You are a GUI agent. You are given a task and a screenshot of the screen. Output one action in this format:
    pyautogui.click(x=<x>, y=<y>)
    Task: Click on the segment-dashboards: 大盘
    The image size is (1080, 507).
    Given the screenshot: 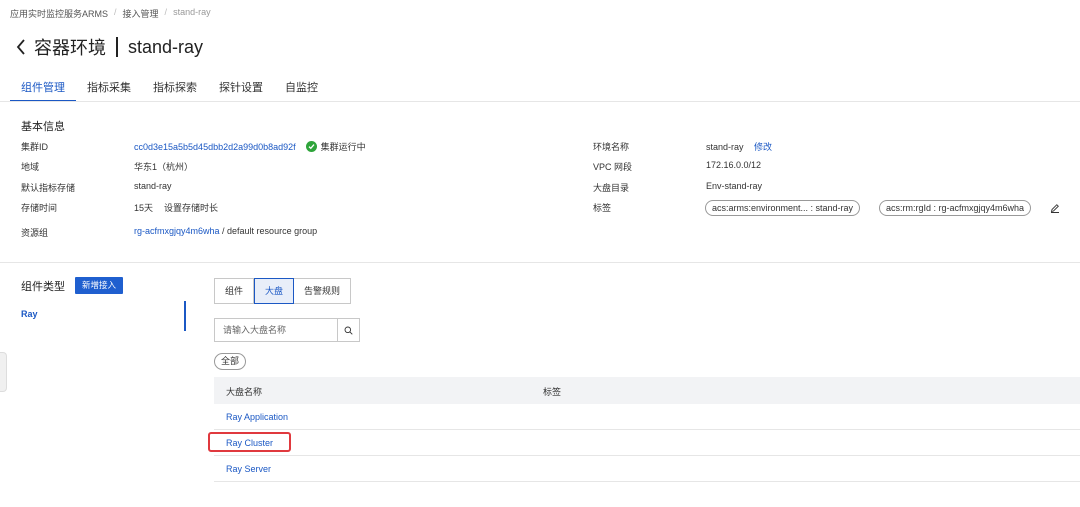 What is the action you would take?
    pyautogui.click(x=274, y=291)
    